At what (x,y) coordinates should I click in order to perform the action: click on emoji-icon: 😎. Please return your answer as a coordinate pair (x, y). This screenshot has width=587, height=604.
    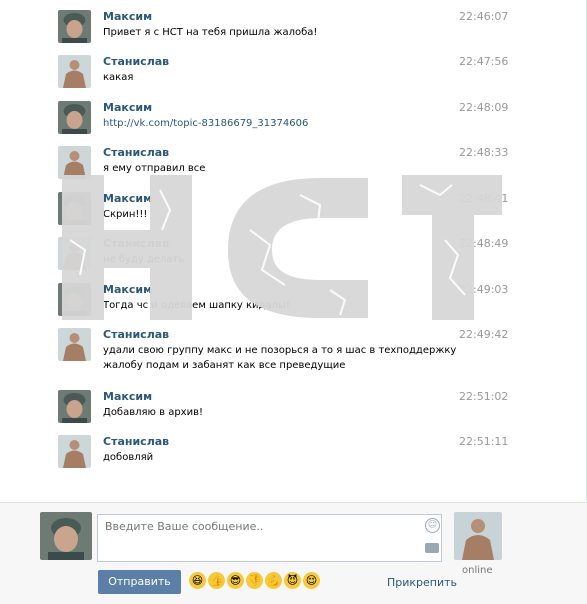
    Looking at the image, I should click on (235, 580).